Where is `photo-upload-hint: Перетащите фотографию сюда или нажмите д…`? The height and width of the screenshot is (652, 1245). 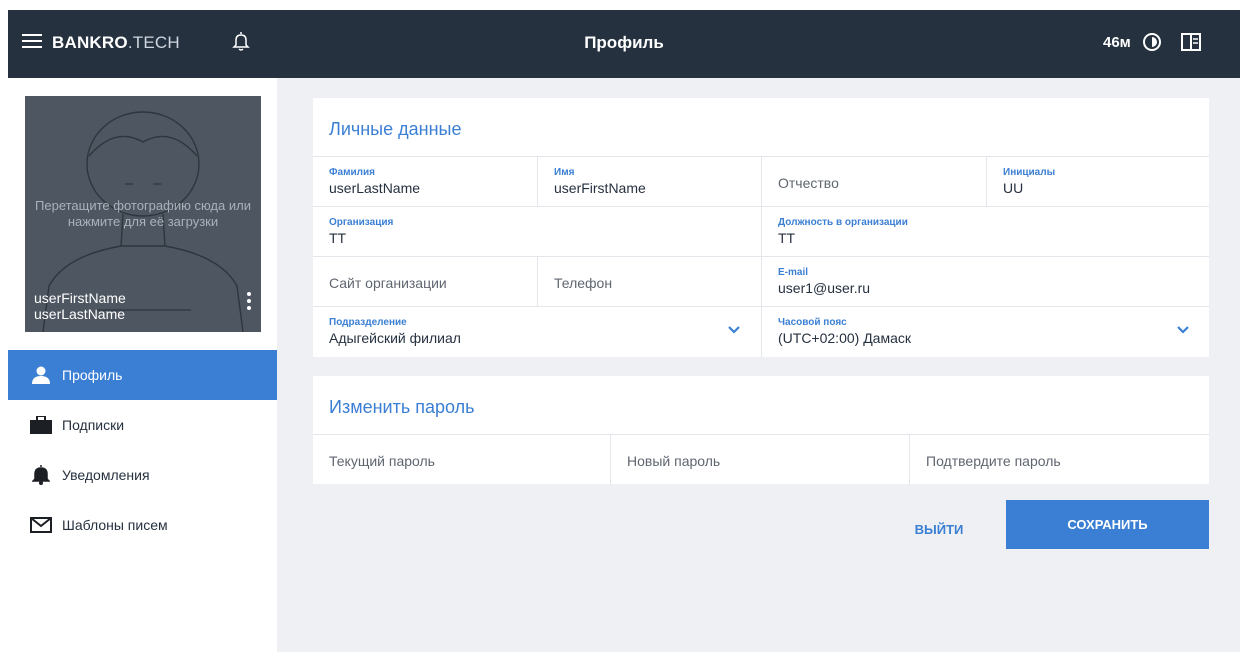
photo-upload-hint: Перетащите фотографию сюда или нажмите д… is located at coordinates (143, 213).